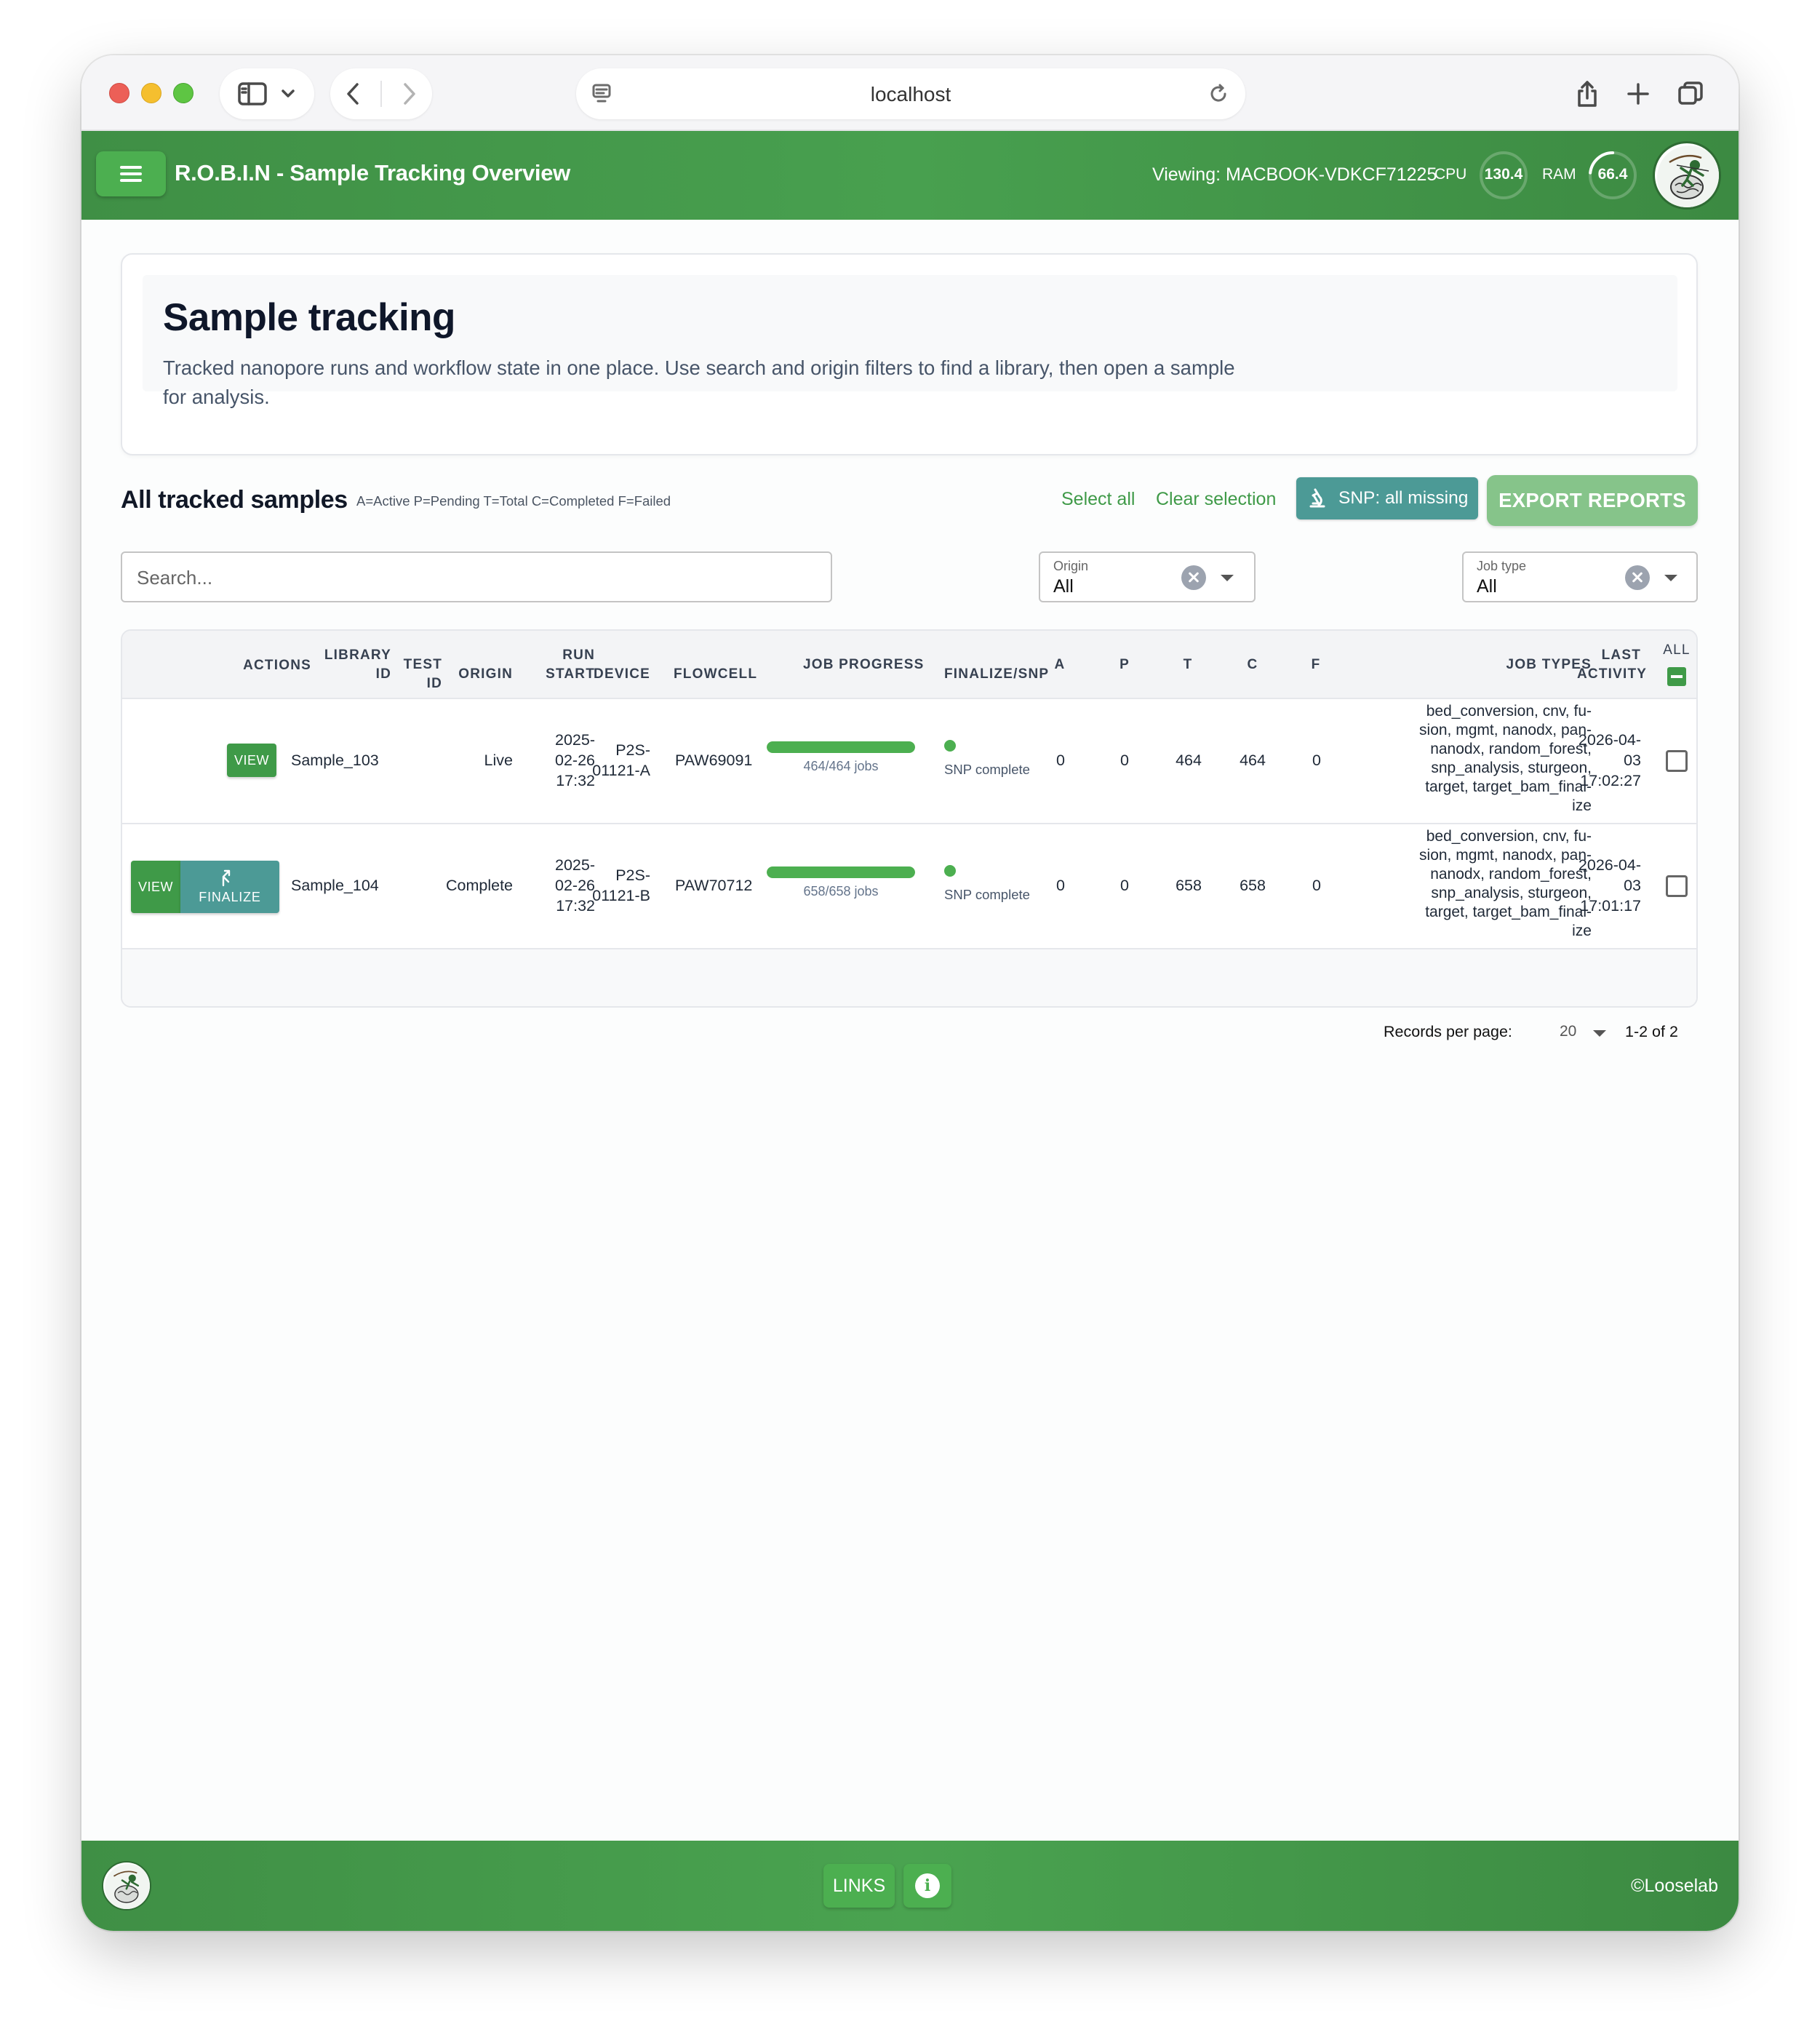  Describe the element at coordinates (715, 674) in the screenshot. I see `header-flowcell: FLOWCELL` at that location.